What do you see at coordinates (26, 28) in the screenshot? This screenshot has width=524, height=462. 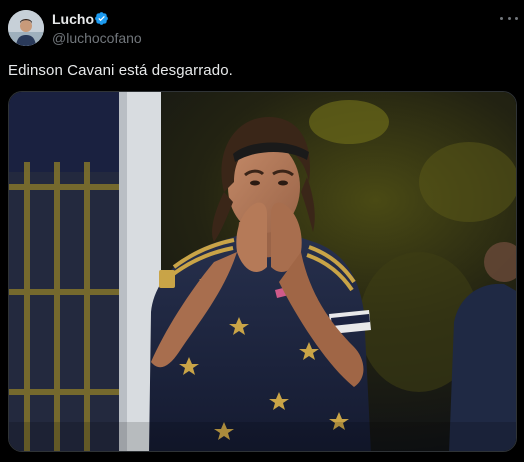 I see `avatar` at bounding box center [26, 28].